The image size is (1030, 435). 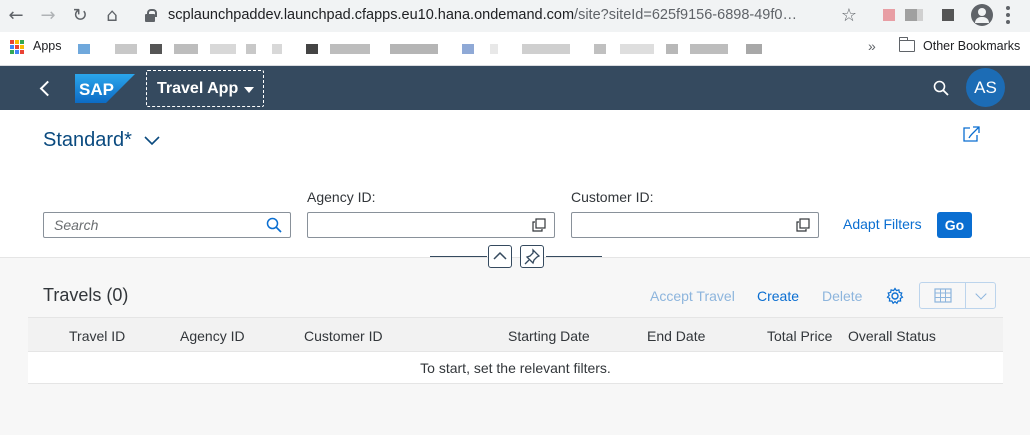 I want to click on customer-id-label: Customer ID:, so click(x=612, y=197).